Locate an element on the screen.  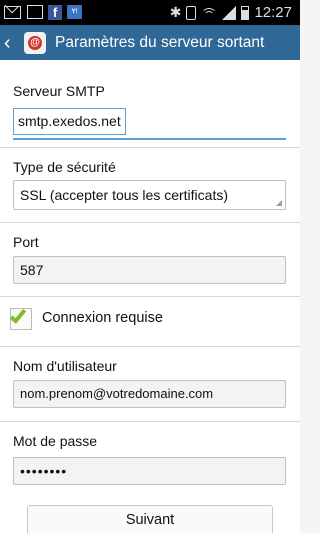
action-bar: ‹ @ Paramètres du serveur sortant is located at coordinates (150, 42).